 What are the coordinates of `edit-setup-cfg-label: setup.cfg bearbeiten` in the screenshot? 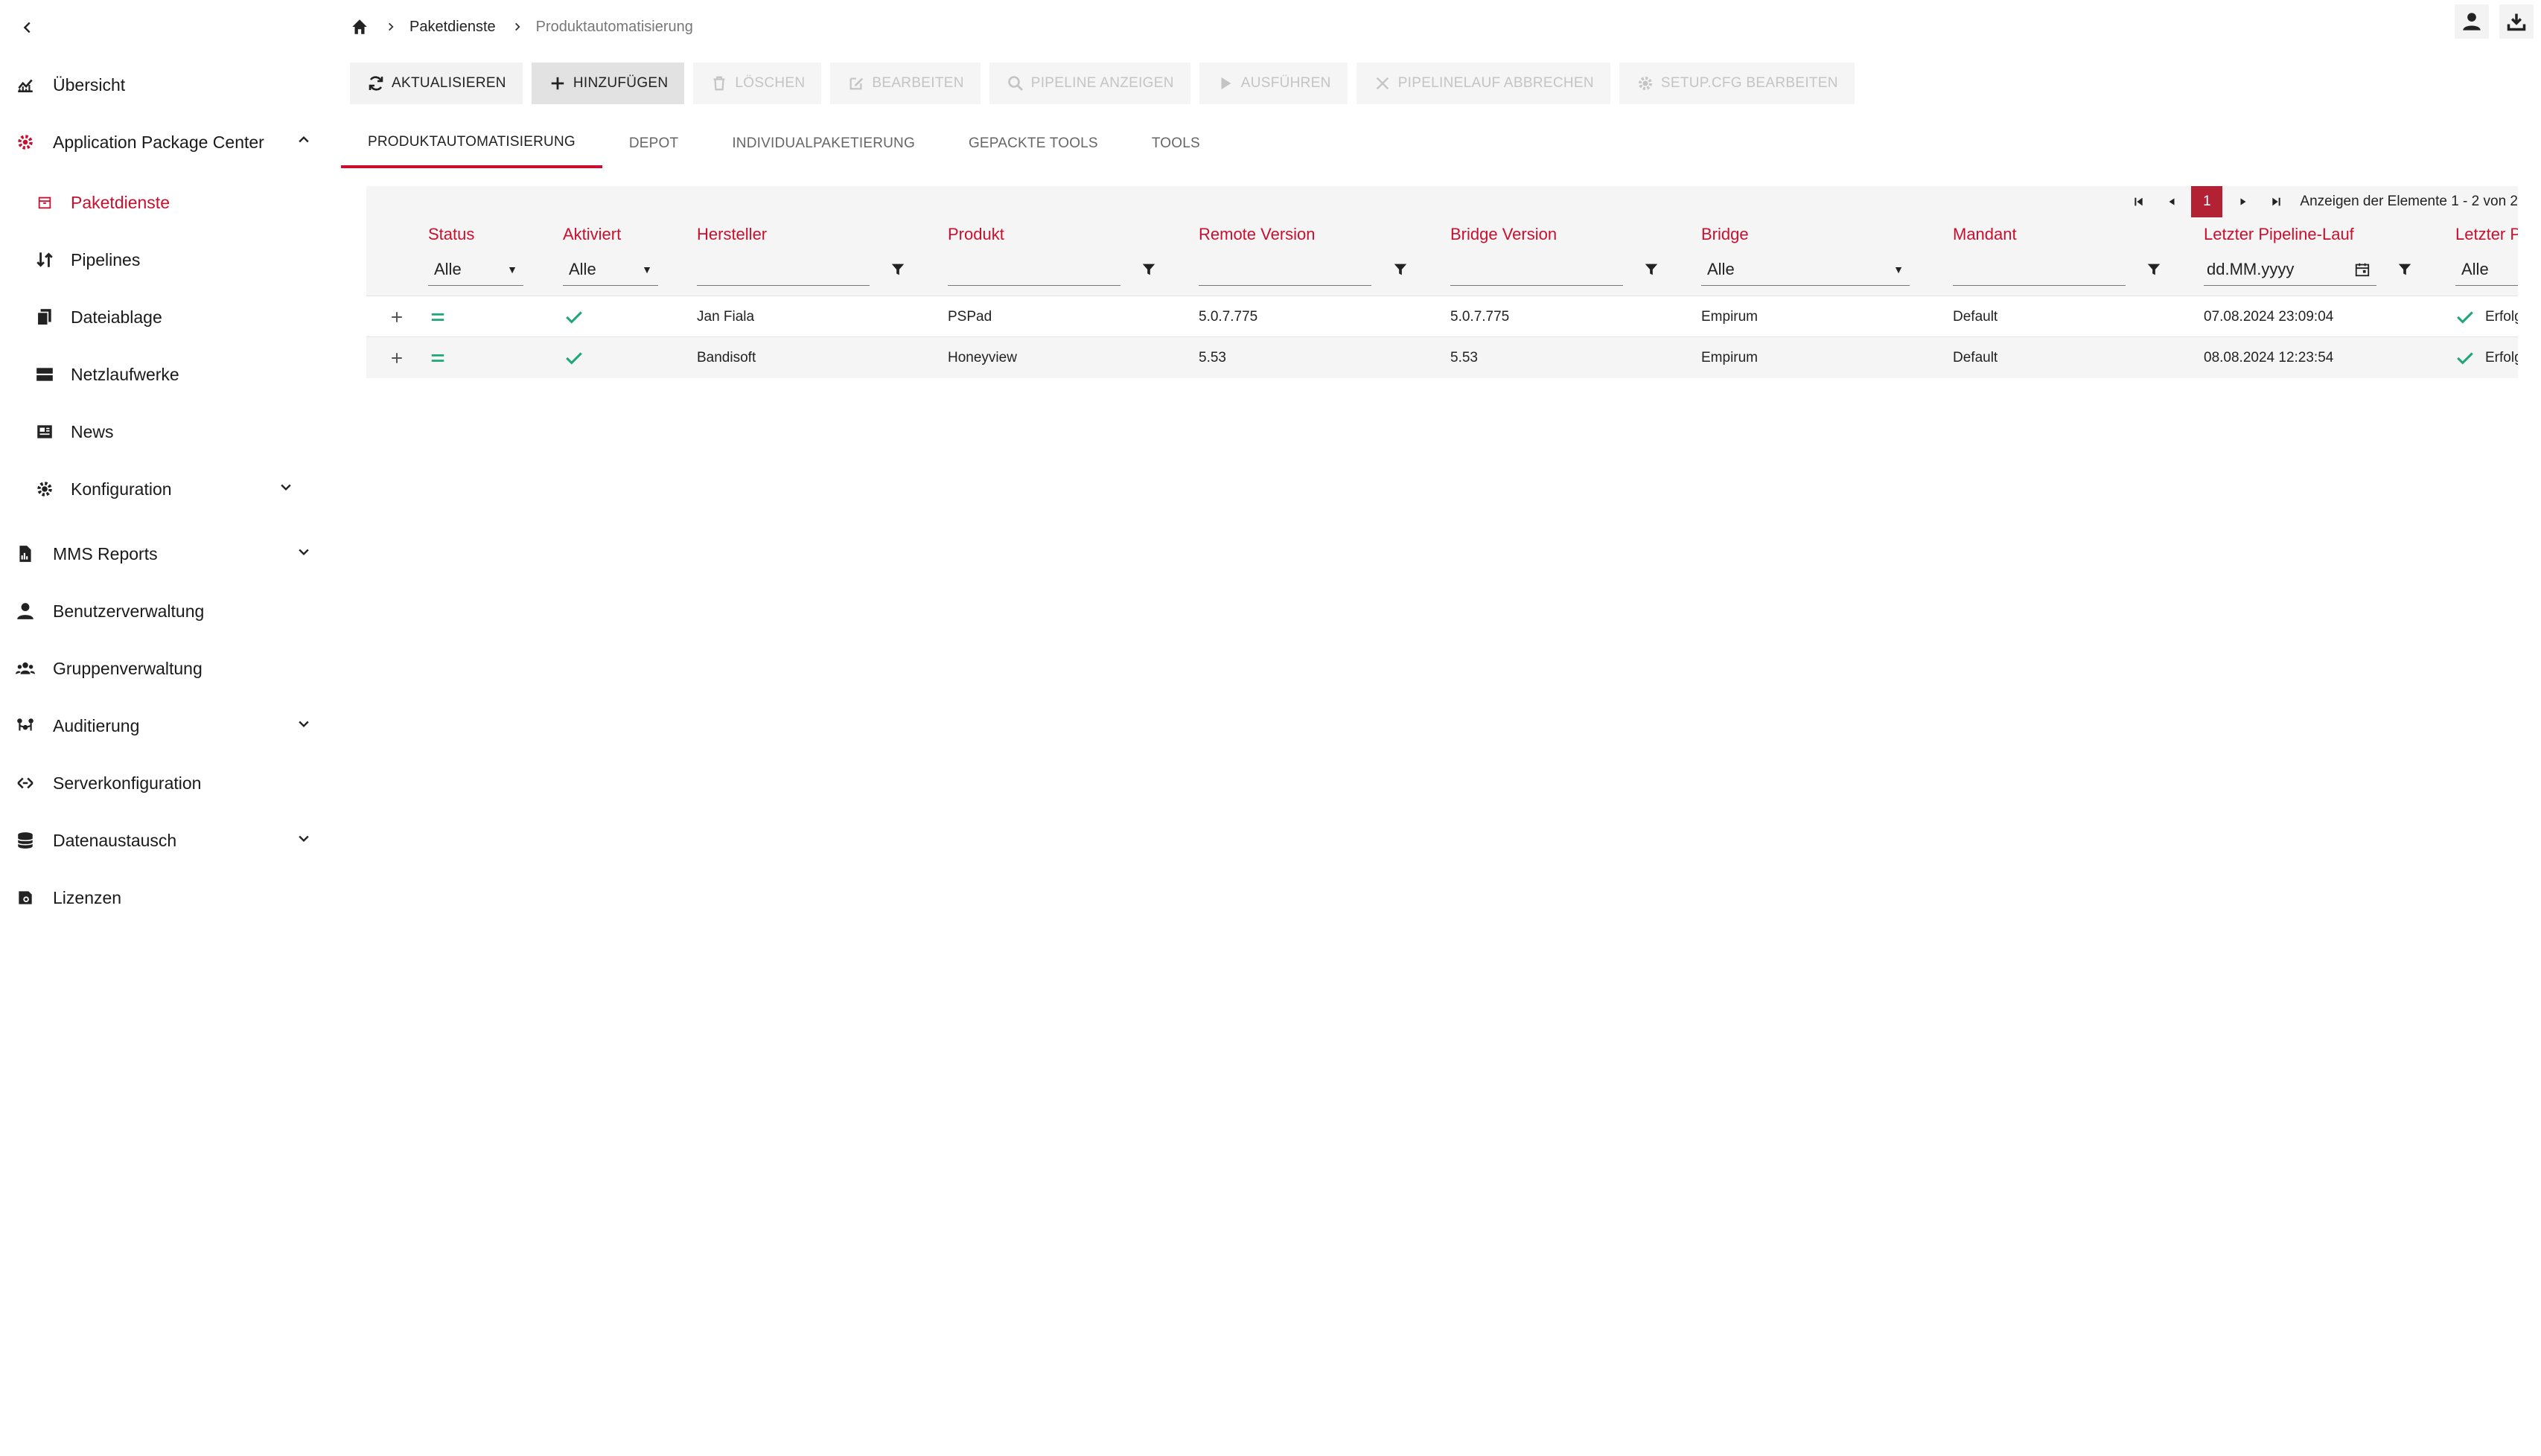 It's located at (1749, 83).